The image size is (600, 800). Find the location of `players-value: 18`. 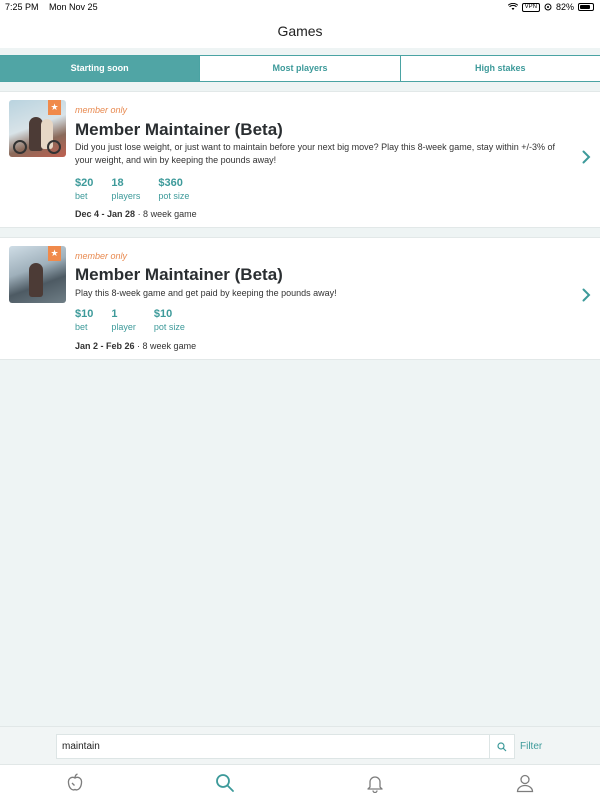

players-value: 18 is located at coordinates (117, 183).